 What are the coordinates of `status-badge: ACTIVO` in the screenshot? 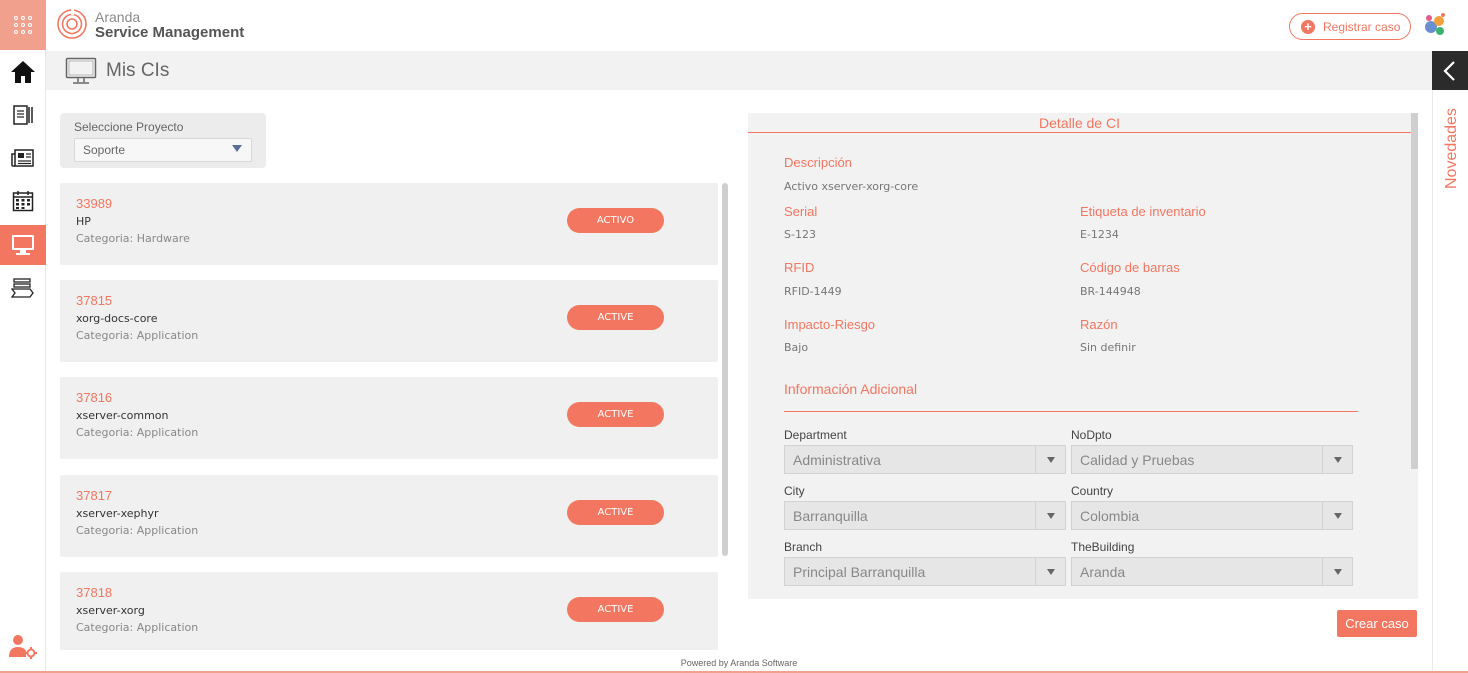 It's located at (615, 220).